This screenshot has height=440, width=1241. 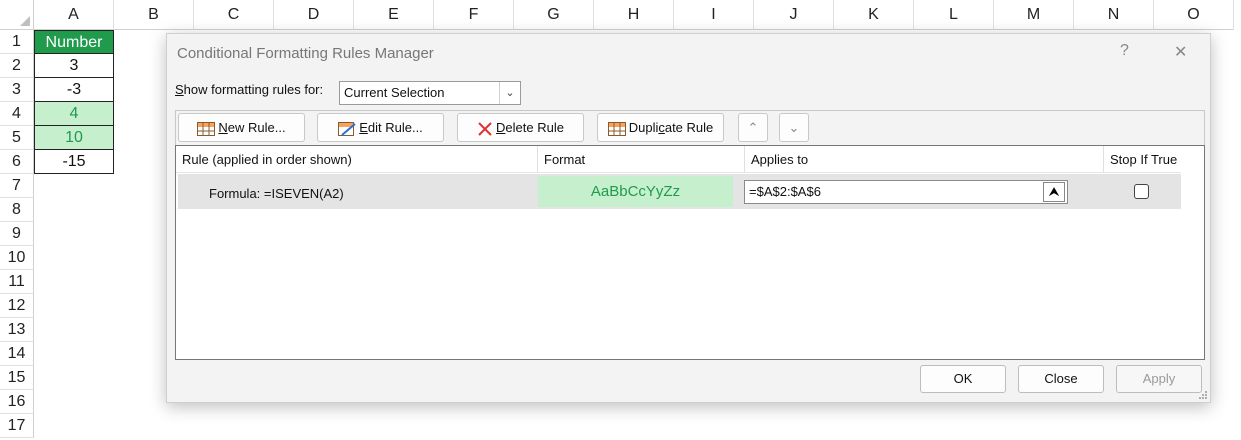 What do you see at coordinates (635, 191) in the screenshot?
I see `format-preview: AaBbCcYyZz` at bounding box center [635, 191].